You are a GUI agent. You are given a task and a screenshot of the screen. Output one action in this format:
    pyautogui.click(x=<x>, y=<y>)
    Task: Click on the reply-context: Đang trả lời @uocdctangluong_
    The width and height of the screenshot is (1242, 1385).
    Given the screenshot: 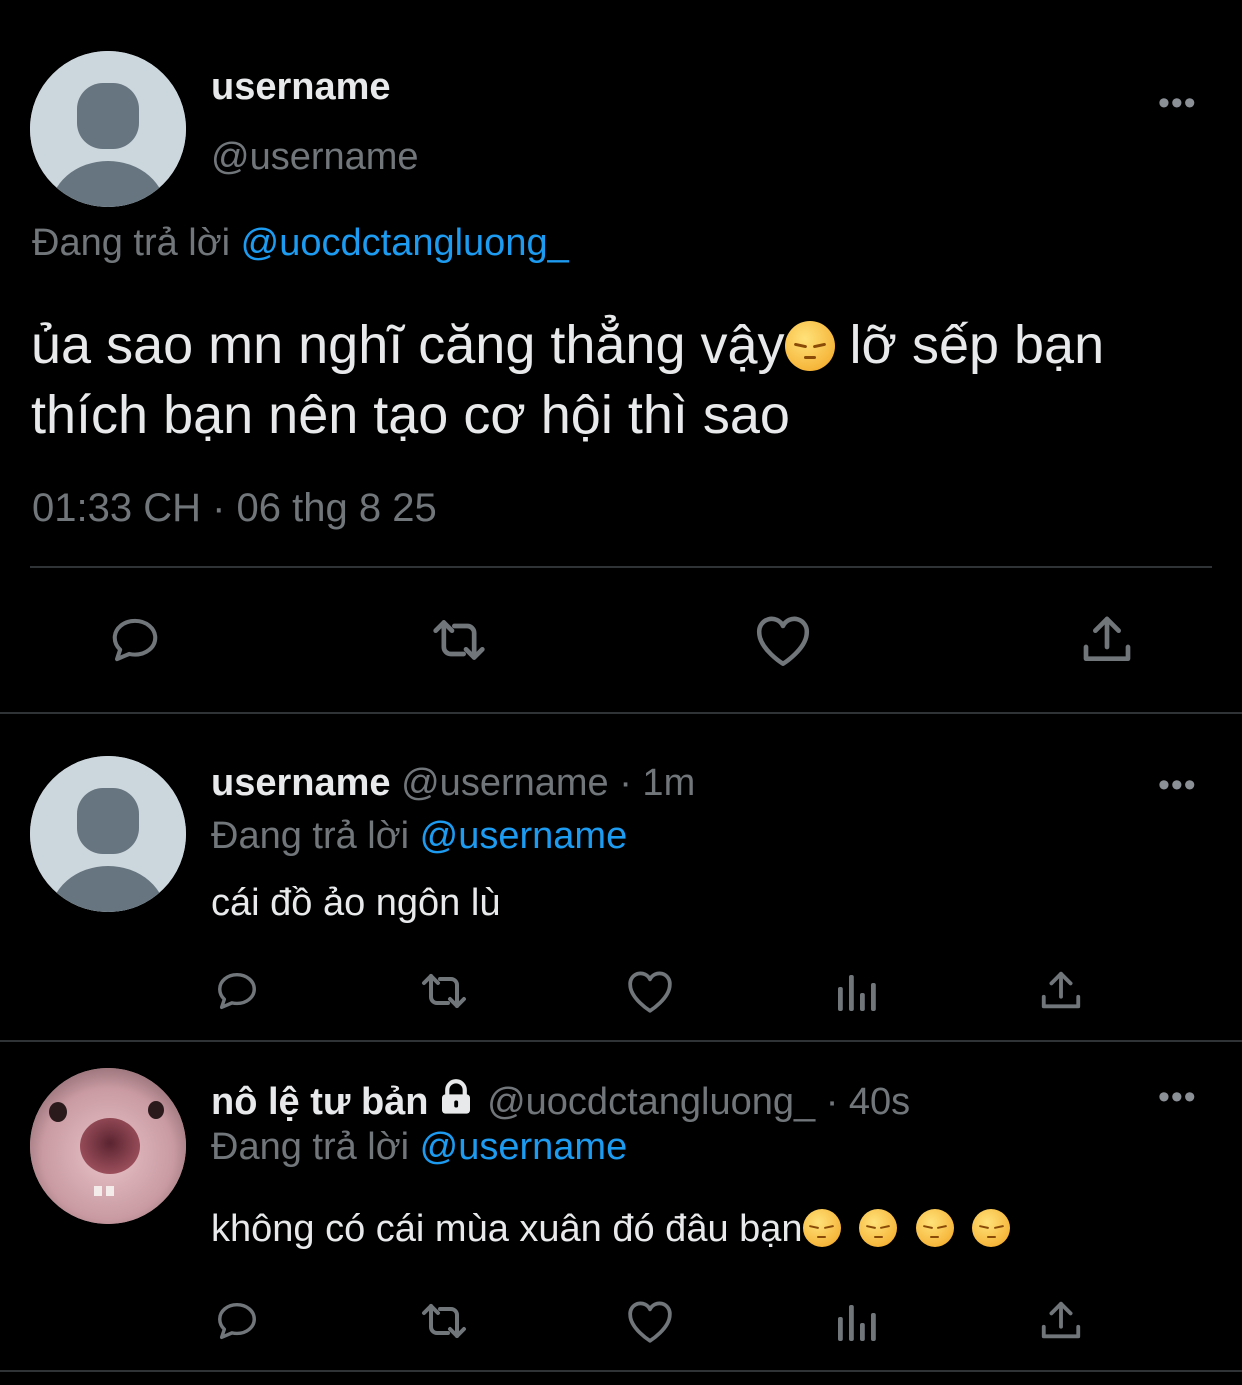 What is the action you would take?
    pyautogui.click(x=300, y=243)
    